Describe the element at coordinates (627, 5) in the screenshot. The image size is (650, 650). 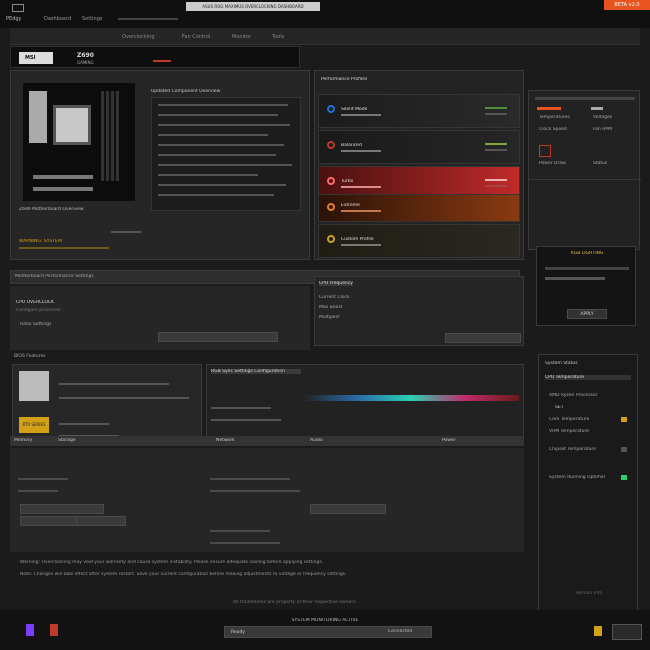
I see `beta-tag: BETA v2.0` at that location.